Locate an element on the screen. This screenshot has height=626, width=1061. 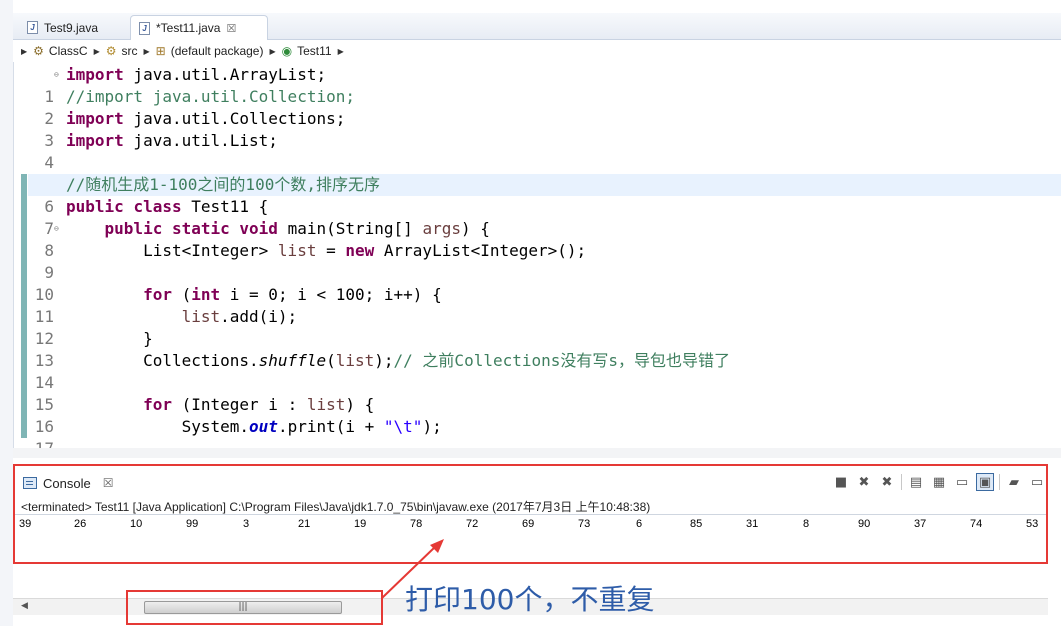
code-line-13: 13 } is located at coordinates (544, 349).